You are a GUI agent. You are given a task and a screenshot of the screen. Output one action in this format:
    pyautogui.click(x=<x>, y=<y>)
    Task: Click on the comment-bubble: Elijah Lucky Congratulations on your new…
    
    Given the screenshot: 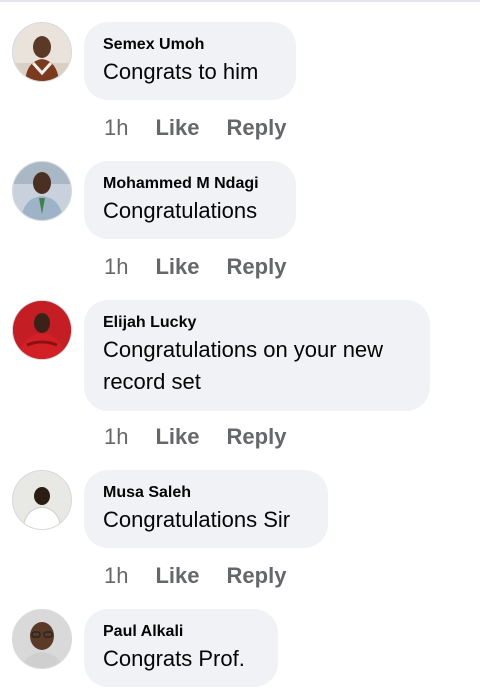 What is the action you would take?
    pyautogui.click(x=257, y=355)
    